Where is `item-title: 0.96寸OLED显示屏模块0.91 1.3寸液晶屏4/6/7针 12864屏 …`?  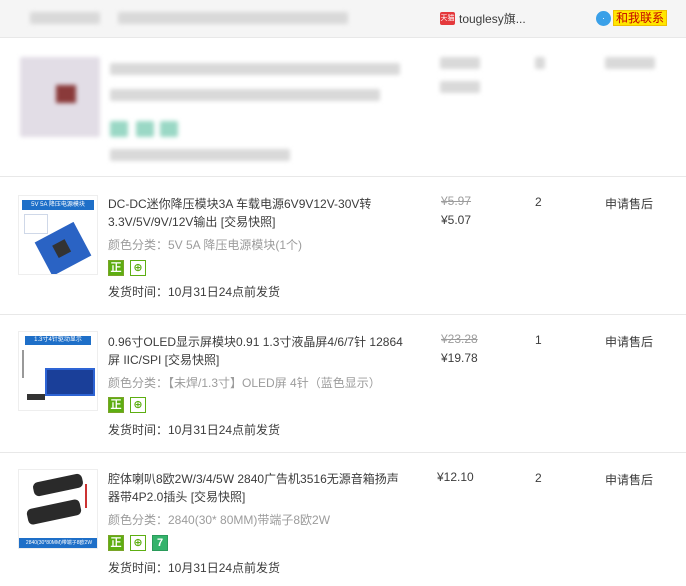
item-title: 0.96寸OLED显示屏模块0.91 1.3寸液晶屏4/6/7针 12864屏 … is located at coordinates (258, 351).